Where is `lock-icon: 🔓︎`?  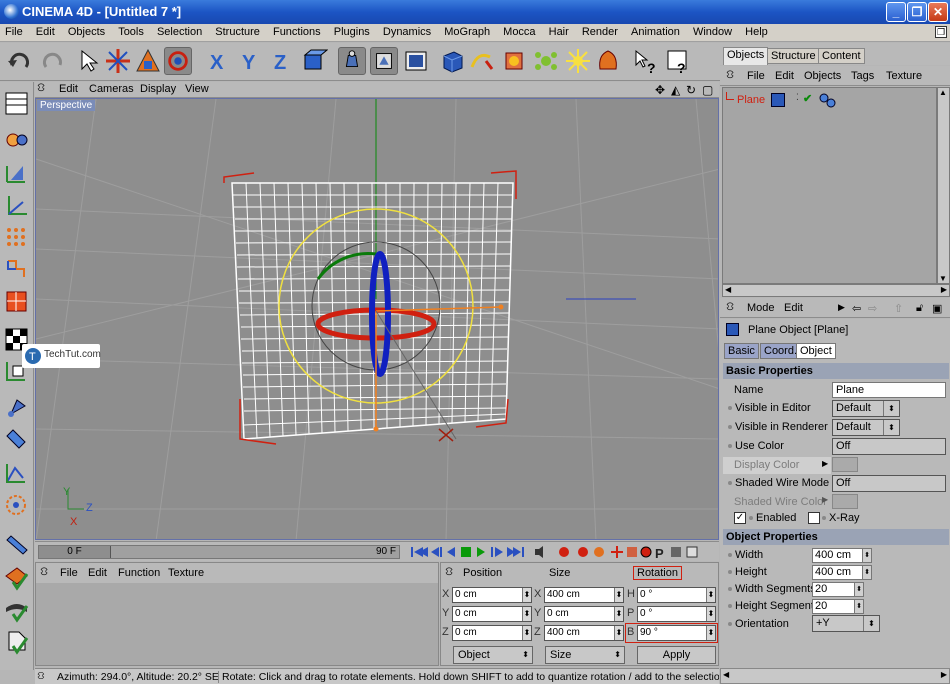
lock-icon: 🔓︎ is located at coordinates (919, 308).